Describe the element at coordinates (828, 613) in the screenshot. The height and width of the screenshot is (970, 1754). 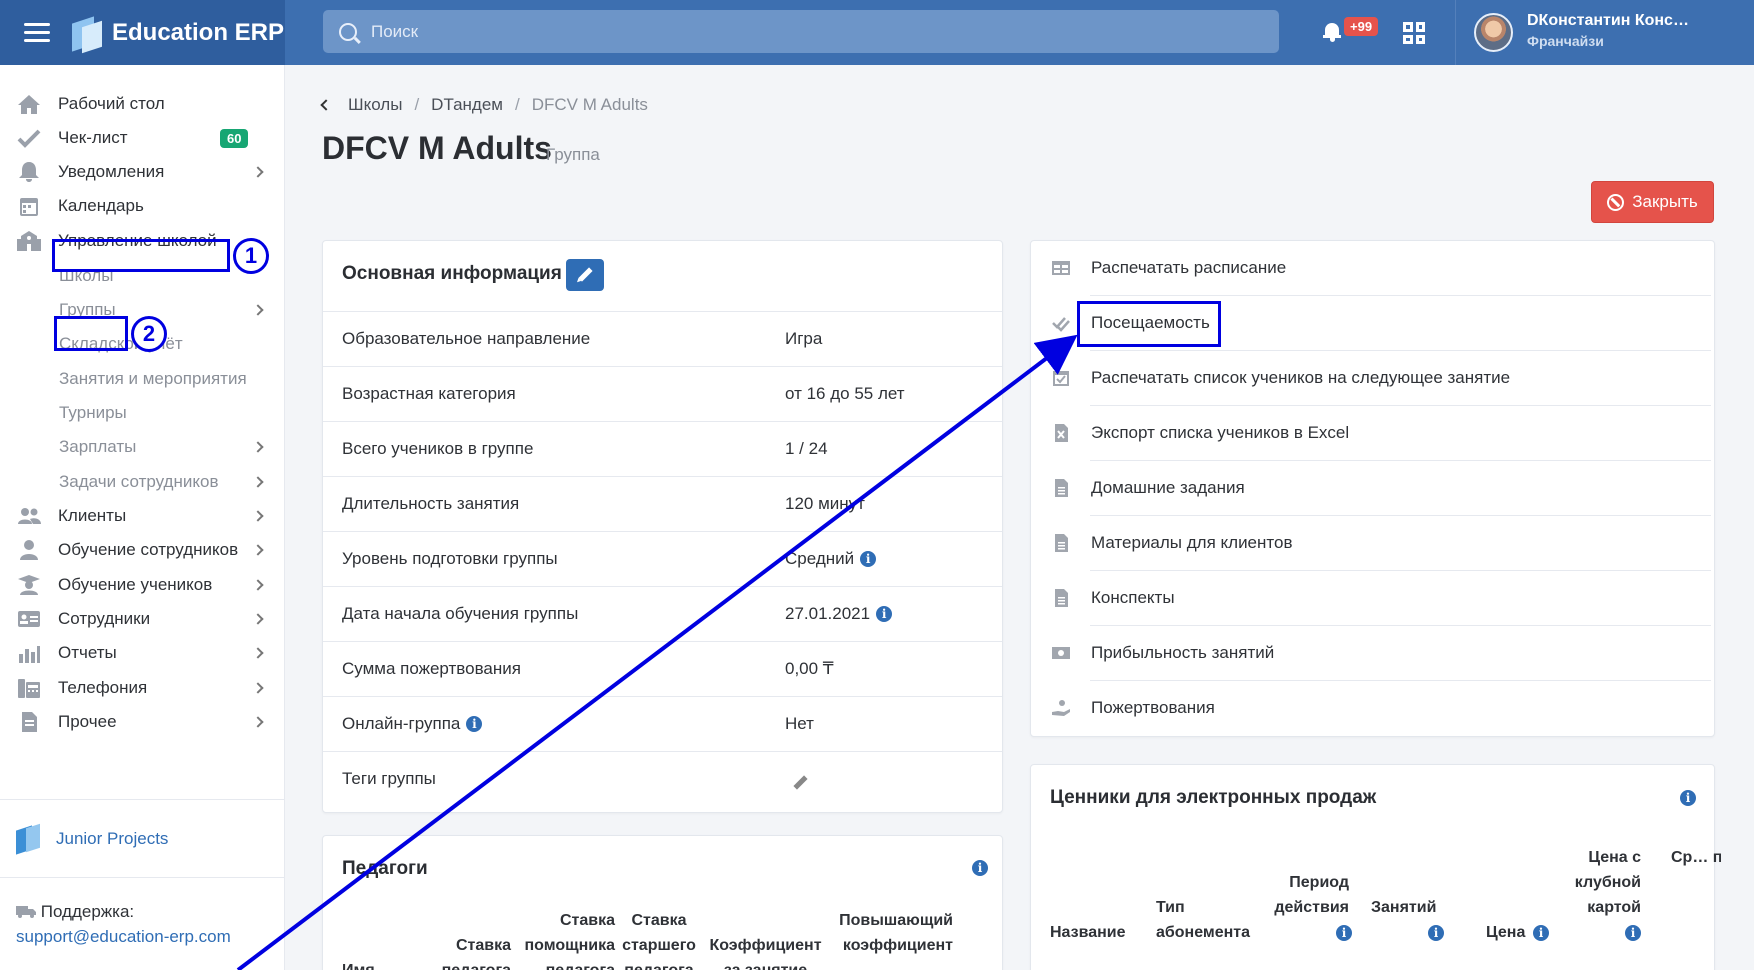
I see `info-value-text: 27.01.2021` at that location.